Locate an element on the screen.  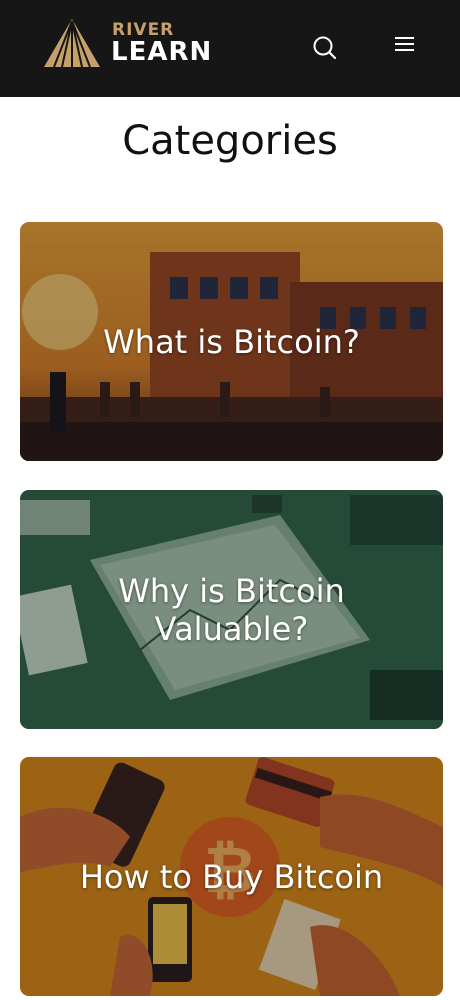
search-icon is located at coordinates (325, 48).